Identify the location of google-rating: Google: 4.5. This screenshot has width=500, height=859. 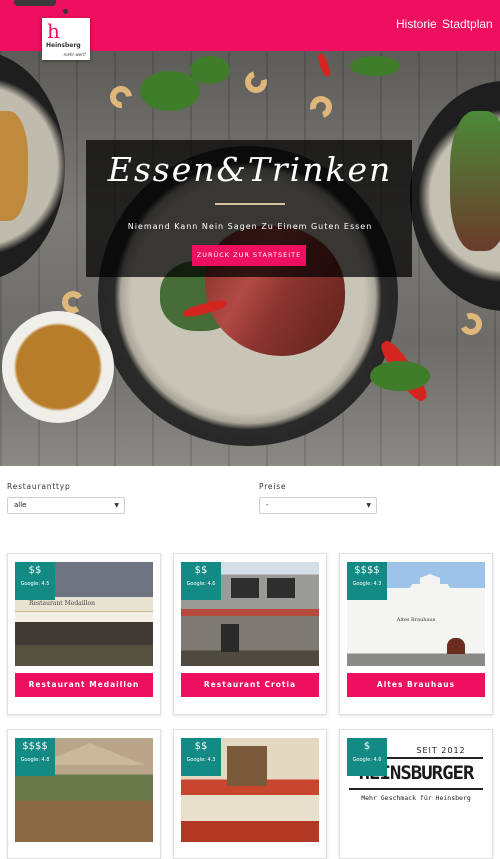
(35, 584).